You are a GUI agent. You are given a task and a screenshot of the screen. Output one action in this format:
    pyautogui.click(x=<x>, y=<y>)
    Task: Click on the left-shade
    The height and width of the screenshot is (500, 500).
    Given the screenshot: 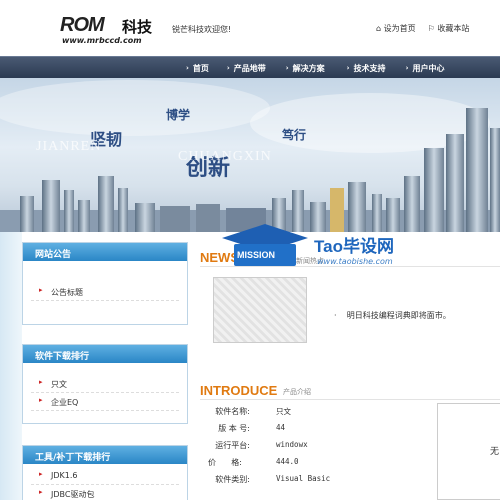 What is the action you would take?
    pyautogui.click(x=11, y=366)
    